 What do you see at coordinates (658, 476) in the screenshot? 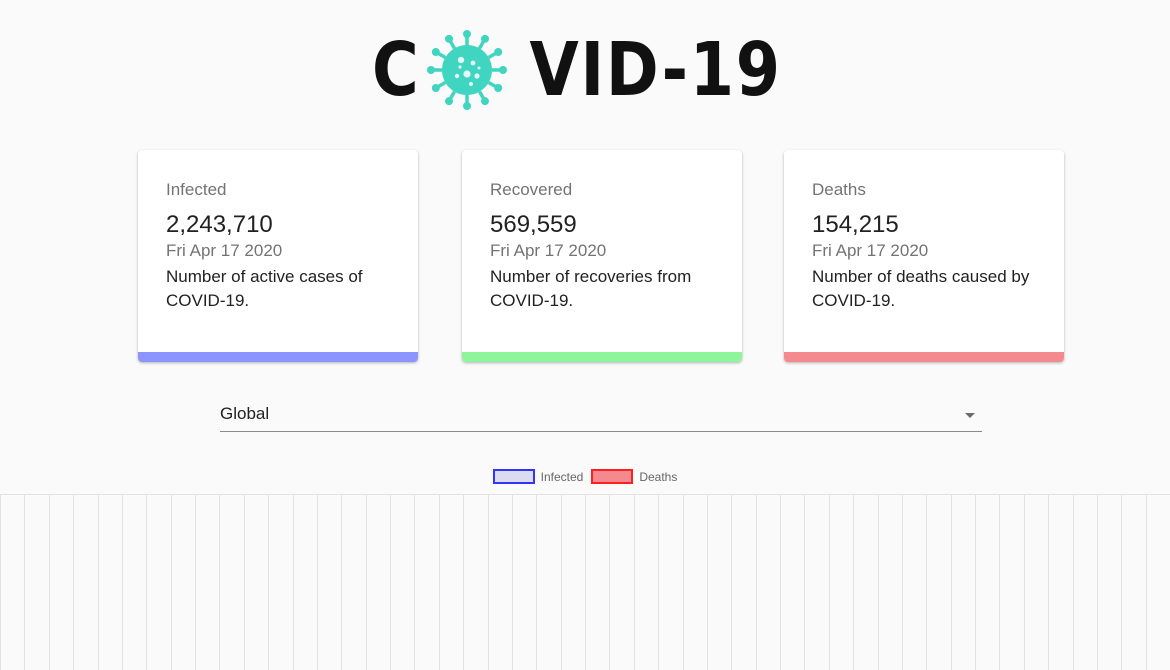
I see `legend-label: Deaths` at bounding box center [658, 476].